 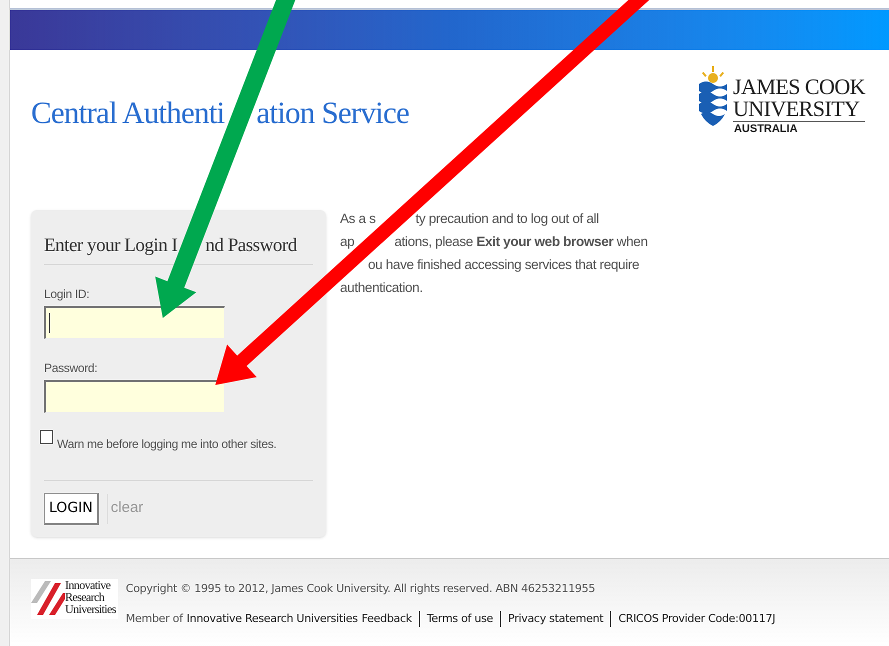 I want to click on notice-text: authentication., so click(x=381, y=288).